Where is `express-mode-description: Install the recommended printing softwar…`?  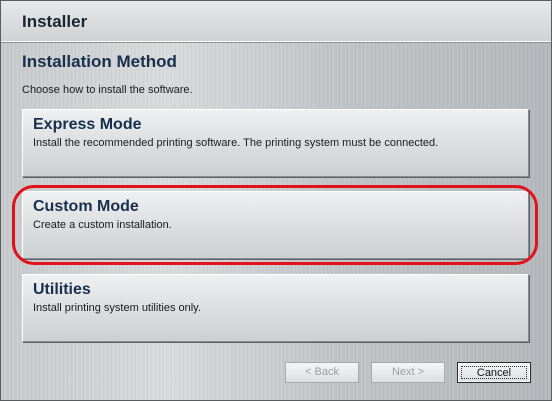 express-mode-description: Install the recommended printing softwar… is located at coordinates (236, 143).